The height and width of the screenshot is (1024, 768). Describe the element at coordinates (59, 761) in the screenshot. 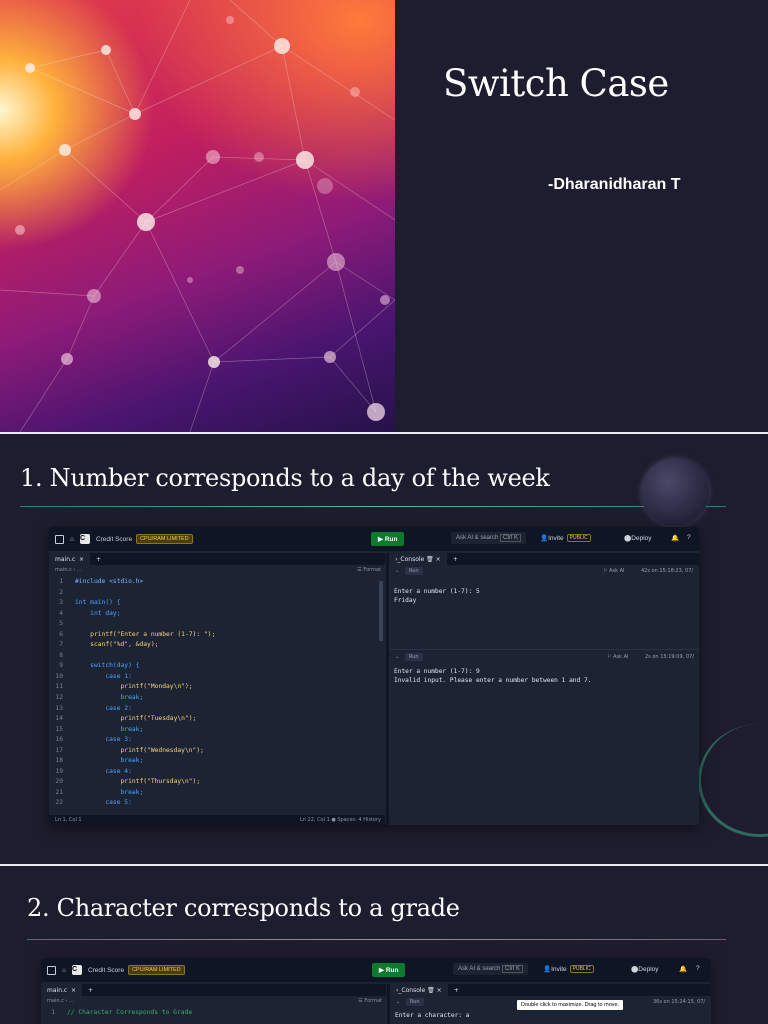

I see `line-number: 18` at that location.